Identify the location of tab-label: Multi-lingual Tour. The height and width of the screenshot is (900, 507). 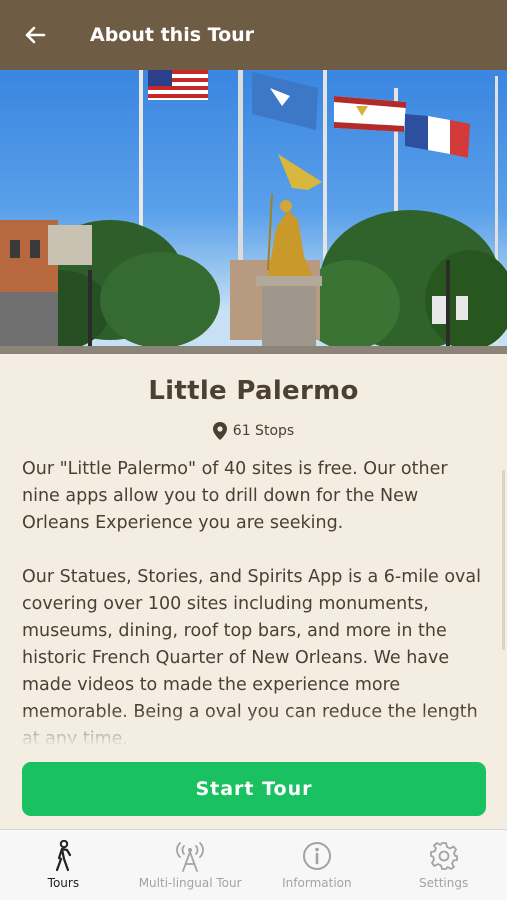
(190, 883).